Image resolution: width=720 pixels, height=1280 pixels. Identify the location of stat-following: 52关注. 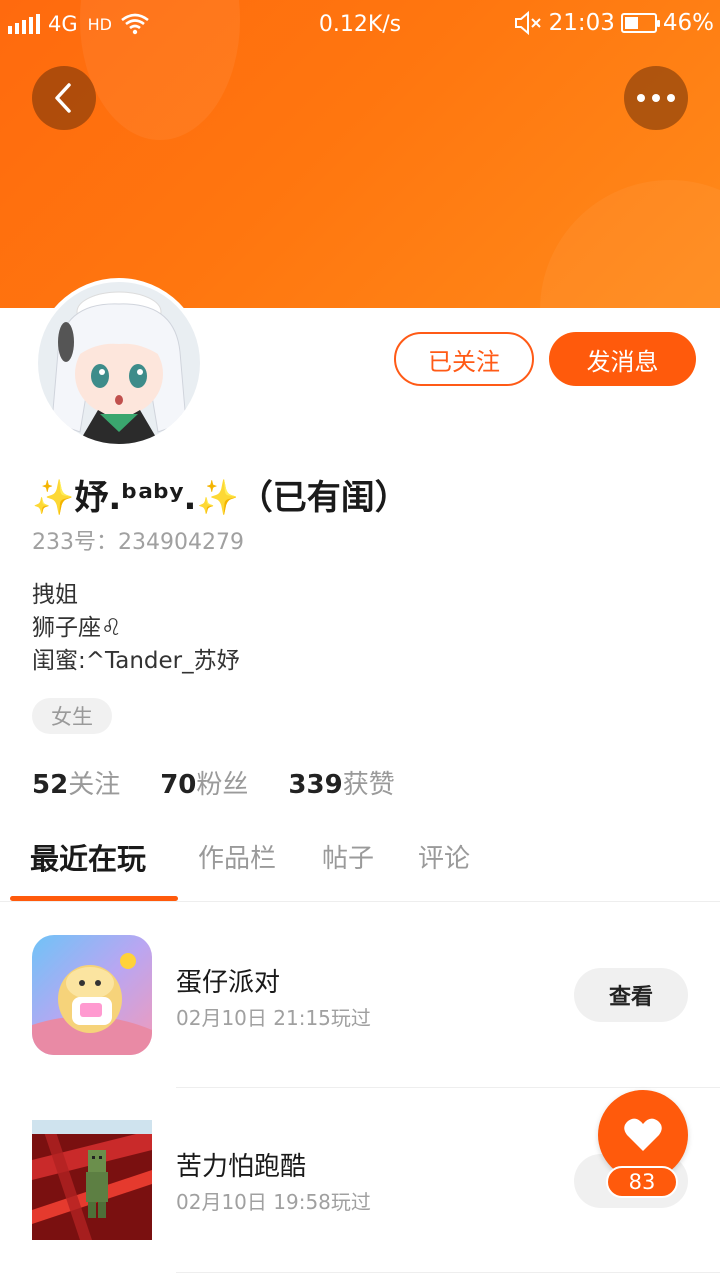
(76, 782).